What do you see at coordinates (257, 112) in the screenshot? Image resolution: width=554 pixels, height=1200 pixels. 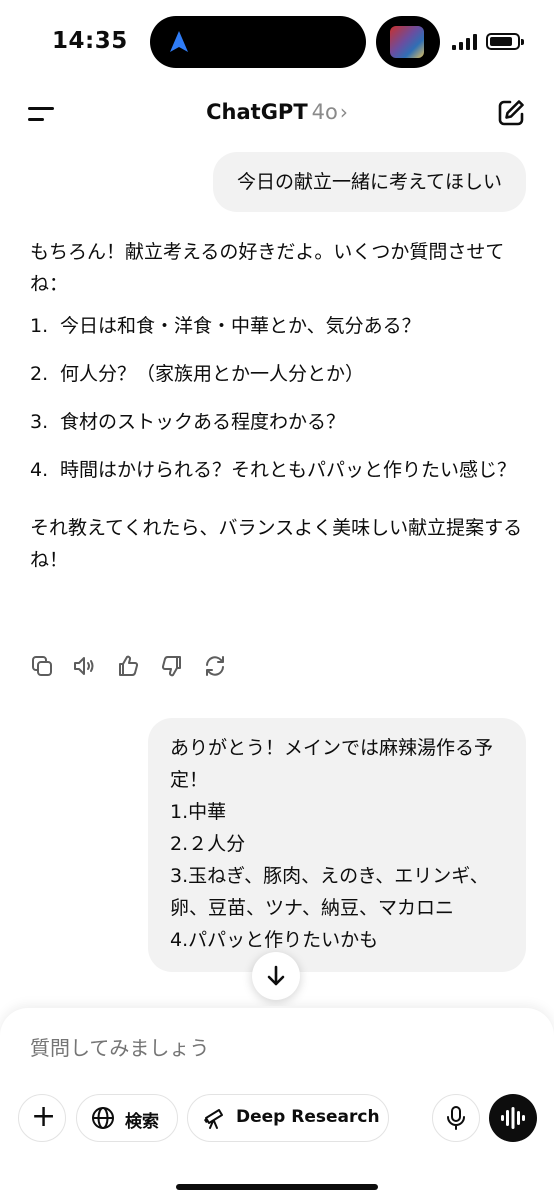 I see `app-title: ChatGPT` at bounding box center [257, 112].